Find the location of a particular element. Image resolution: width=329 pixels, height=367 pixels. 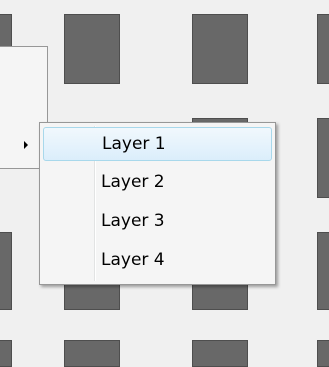

menu-item-layer-4: Layer 4 is located at coordinates (157, 260).